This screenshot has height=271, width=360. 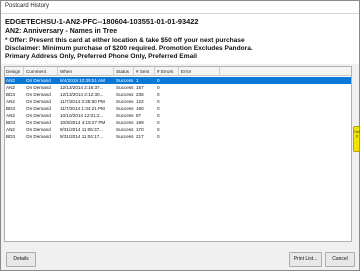 What do you see at coordinates (27, 6) in the screenshot?
I see `window-title: Postcard History` at bounding box center [27, 6].